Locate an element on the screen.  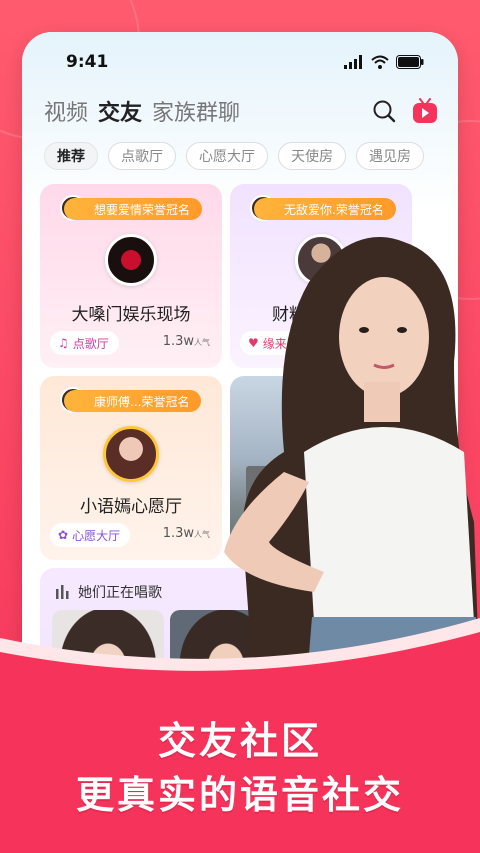
music-note-icon: ♫ is located at coordinates (63, 343).